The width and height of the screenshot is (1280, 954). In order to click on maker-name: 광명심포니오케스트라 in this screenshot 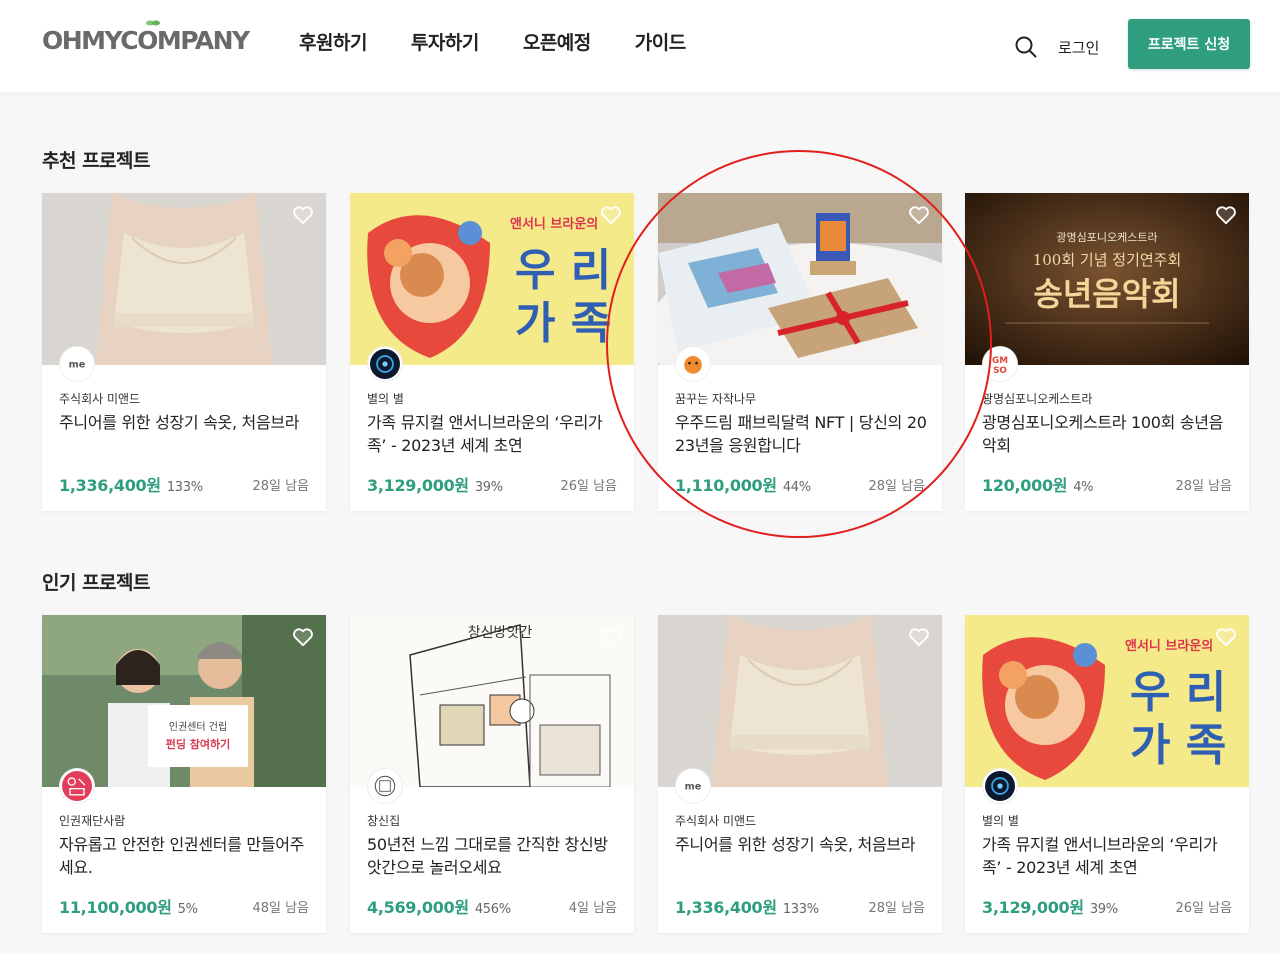, I will do `click(1037, 399)`.